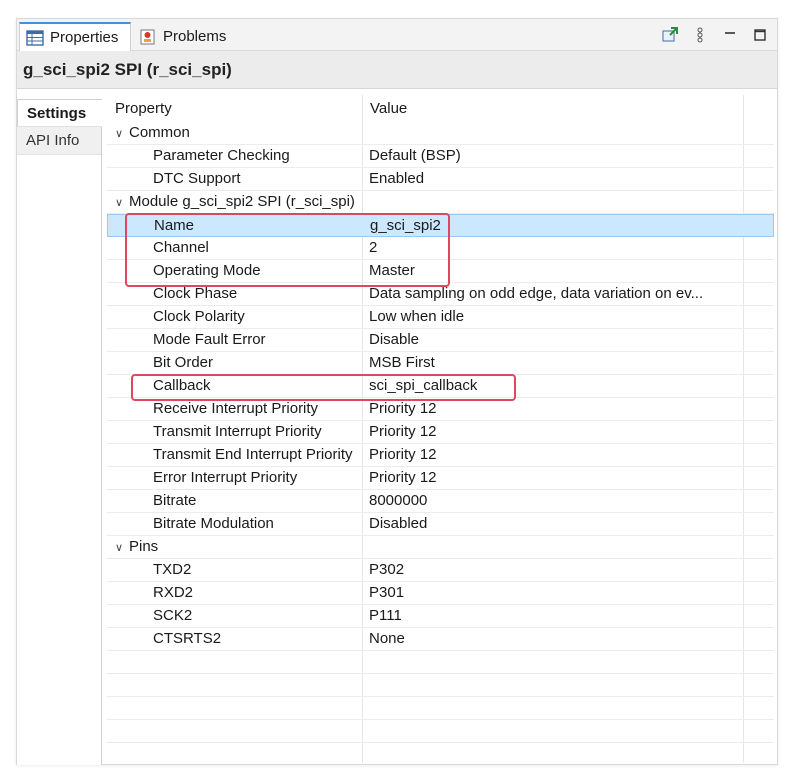 This screenshot has width=799, height=784. I want to click on properties-table-icon, so click(35, 37).